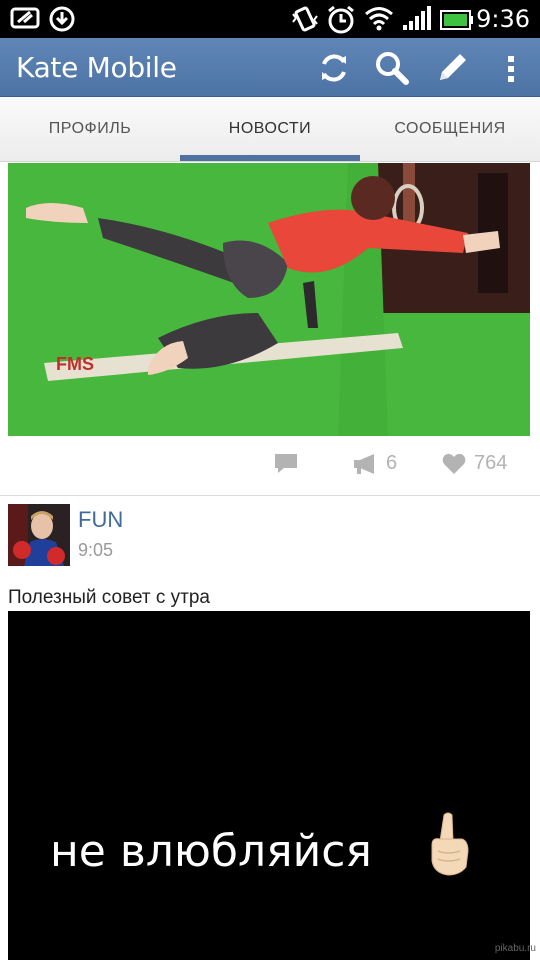  I want to click on comment-icon, so click(290, 463).